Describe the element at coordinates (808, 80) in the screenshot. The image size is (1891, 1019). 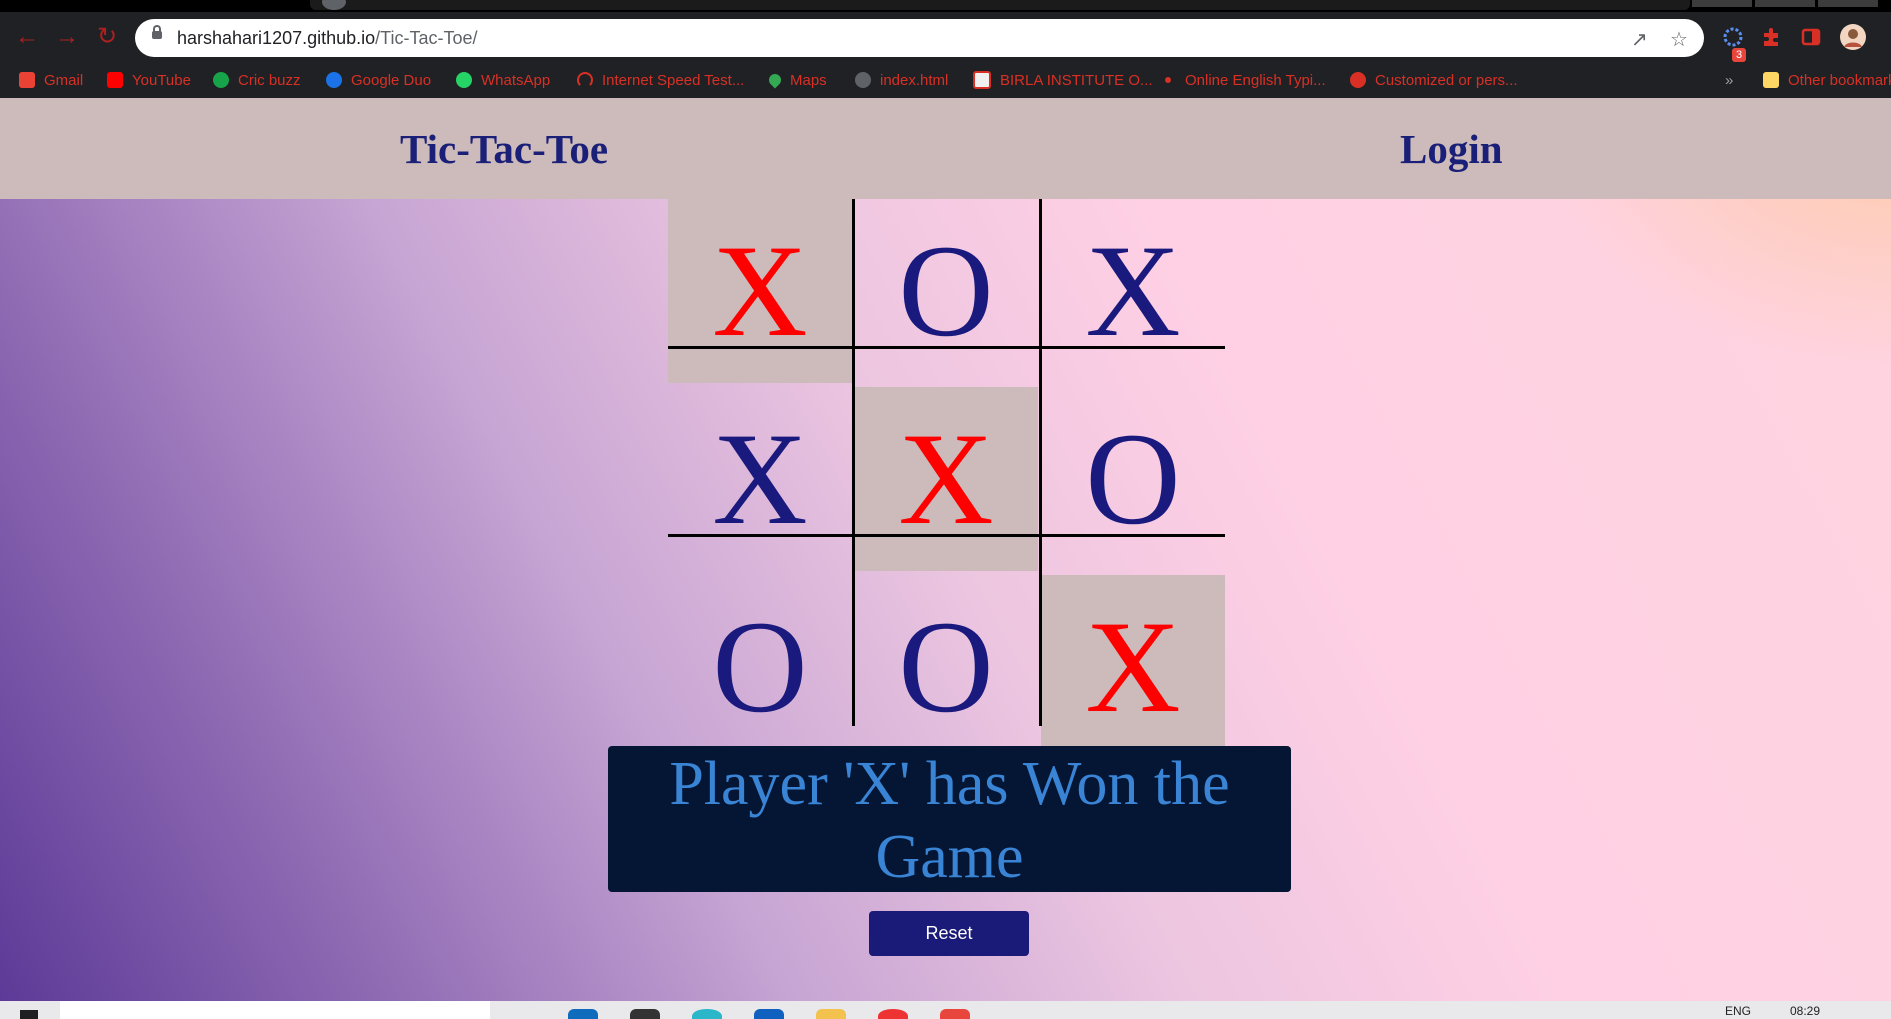
I see `bookmark-label: Maps` at that location.